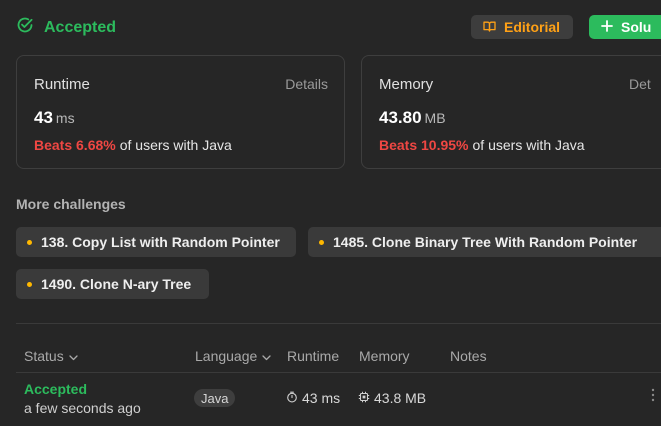 Image resolution: width=661 pixels, height=426 pixels. I want to click on memory-number: 43.80, so click(400, 117).